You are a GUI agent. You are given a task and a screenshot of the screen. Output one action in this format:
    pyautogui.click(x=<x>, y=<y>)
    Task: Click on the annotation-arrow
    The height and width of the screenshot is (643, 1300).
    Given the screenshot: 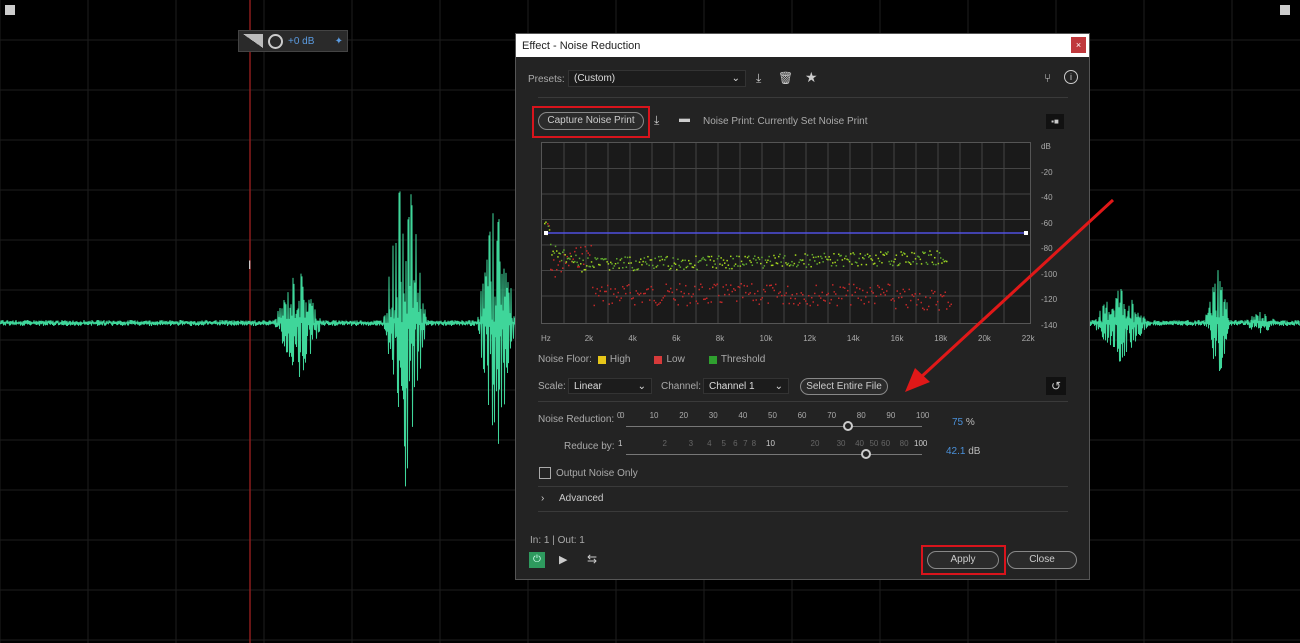 What is the action you would take?
    pyautogui.click(x=1010, y=295)
    